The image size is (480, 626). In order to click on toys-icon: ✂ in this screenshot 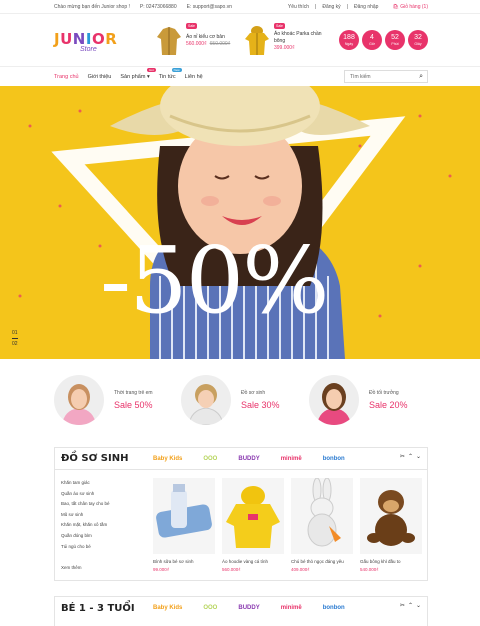, I will do `click(402, 606)`.